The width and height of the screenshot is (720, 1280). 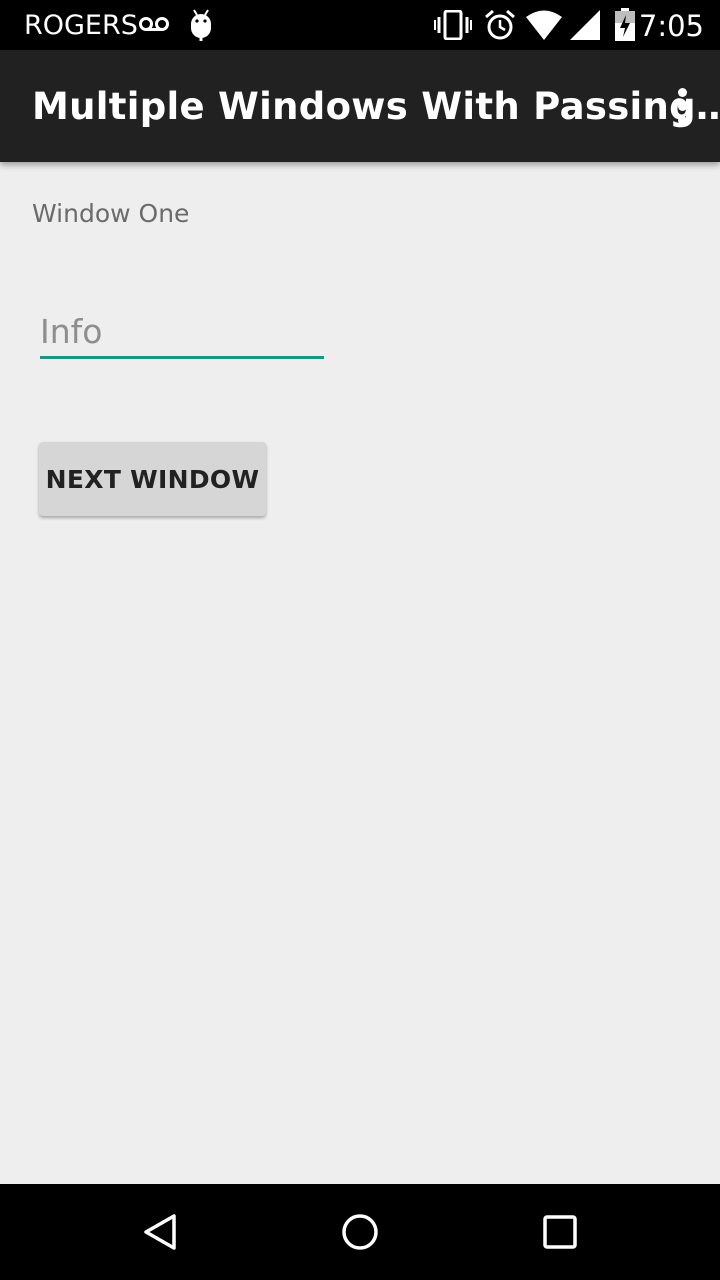 I want to click on carrier-name: ROGERS, so click(x=81, y=25).